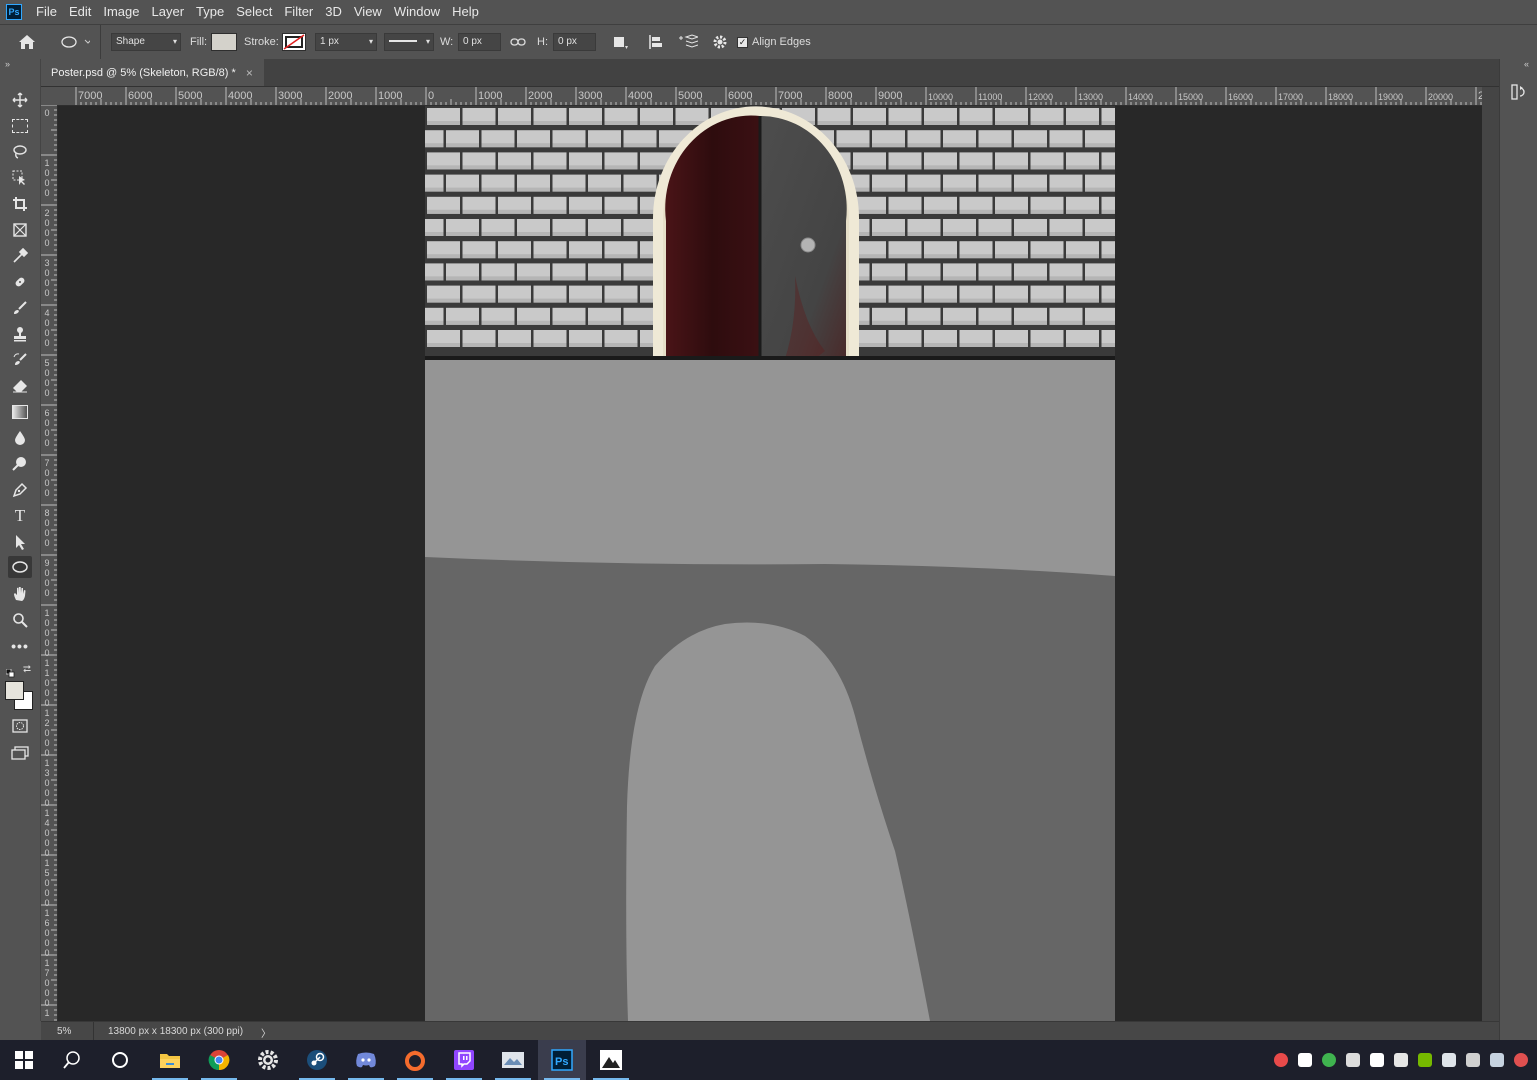 Image resolution: width=1537 pixels, height=1080 pixels. Describe the element at coordinates (417, 12) in the screenshot. I see `menu-window: Window` at that location.